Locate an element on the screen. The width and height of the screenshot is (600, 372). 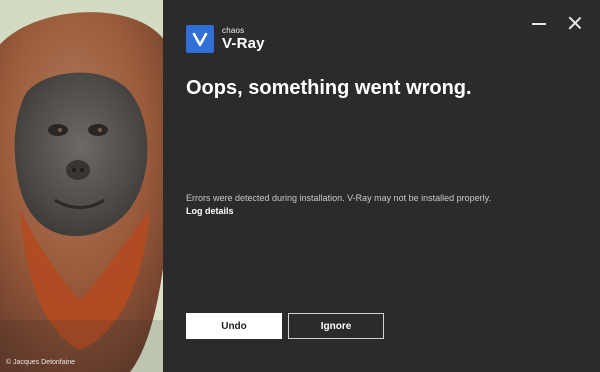
ignore-button: Ignore is located at coordinates (336, 326).